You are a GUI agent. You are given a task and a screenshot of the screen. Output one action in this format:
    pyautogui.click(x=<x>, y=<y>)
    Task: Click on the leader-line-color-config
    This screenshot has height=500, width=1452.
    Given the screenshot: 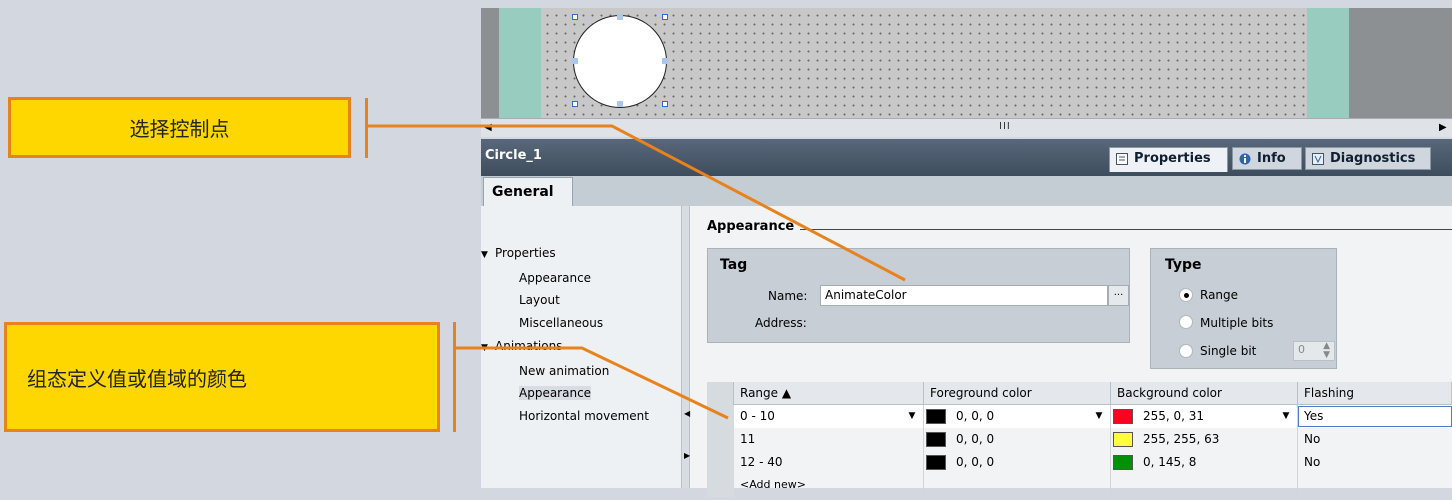 What is the action you would take?
    pyautogui.click(x=592, y=383)
    